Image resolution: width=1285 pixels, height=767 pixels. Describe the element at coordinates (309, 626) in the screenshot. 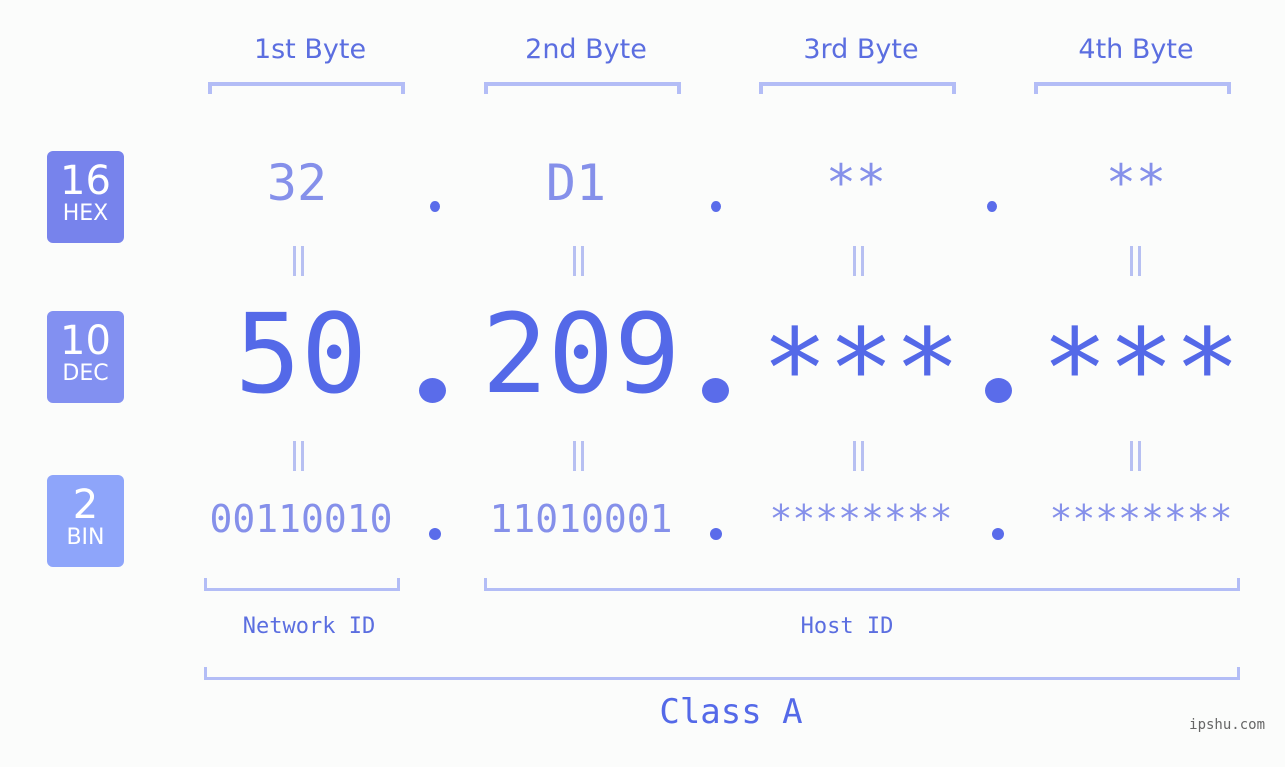

I see `network-id-label: Network ID` at that location.